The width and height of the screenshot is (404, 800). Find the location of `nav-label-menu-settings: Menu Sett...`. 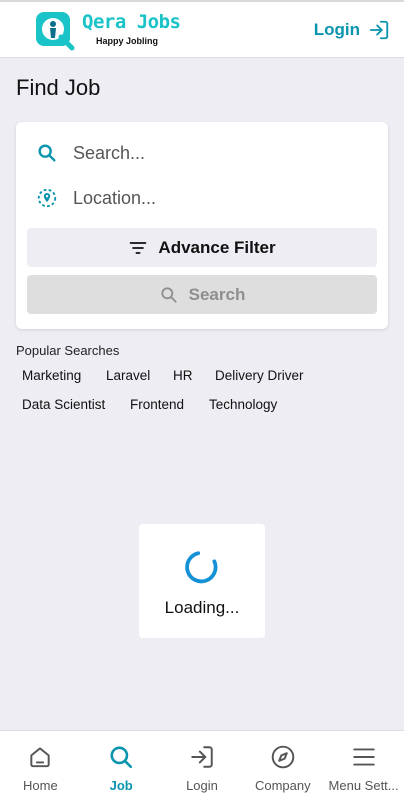

nav-label-menu-settings: Menu Sett... is located at coordinates (363, 785).